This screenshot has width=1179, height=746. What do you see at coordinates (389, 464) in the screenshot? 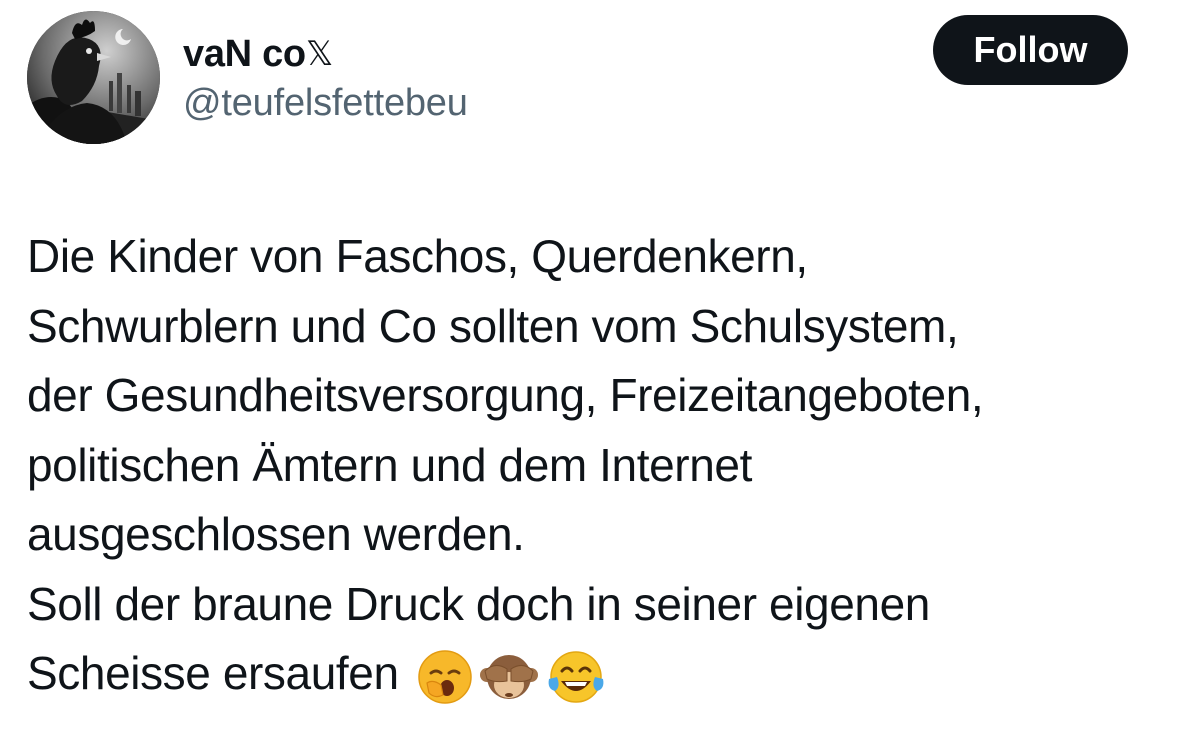
I see `tweet-line: politischen Ämtern und dem Internet` at bounding box center [389, 464].